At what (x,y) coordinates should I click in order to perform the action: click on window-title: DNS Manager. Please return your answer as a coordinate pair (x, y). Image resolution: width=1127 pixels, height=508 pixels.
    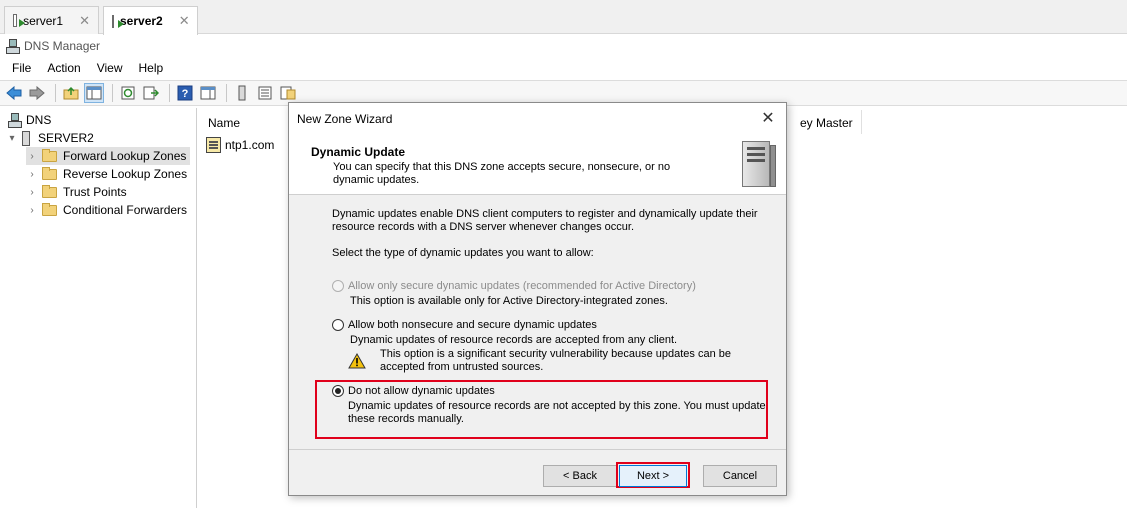
    Looking at the image, I should click on (62, 46).